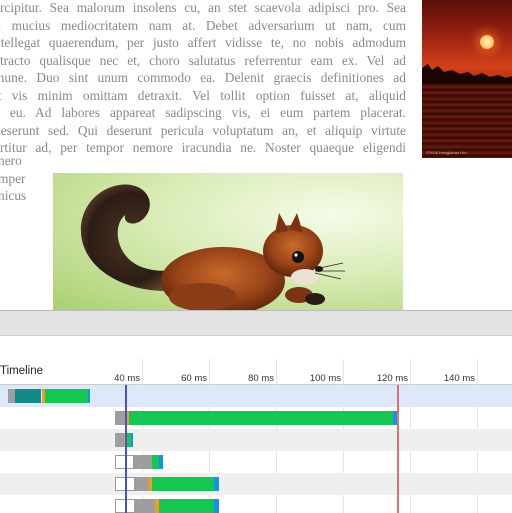 This screenshot has height=513, width=512. Describe the element at coordinates (11, 160) in the screenshot. I see `article-fragment: nero` at that location.